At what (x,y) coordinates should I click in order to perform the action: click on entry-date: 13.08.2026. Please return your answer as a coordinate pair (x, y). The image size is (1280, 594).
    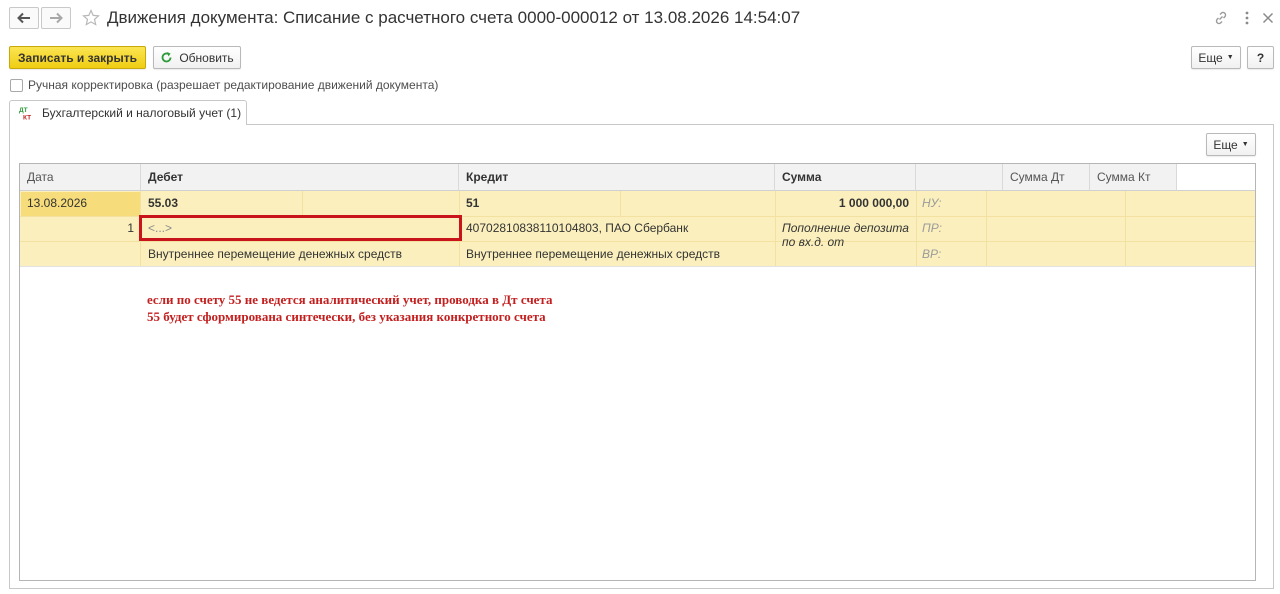
    Looking at the image, I should click on (57, 203).